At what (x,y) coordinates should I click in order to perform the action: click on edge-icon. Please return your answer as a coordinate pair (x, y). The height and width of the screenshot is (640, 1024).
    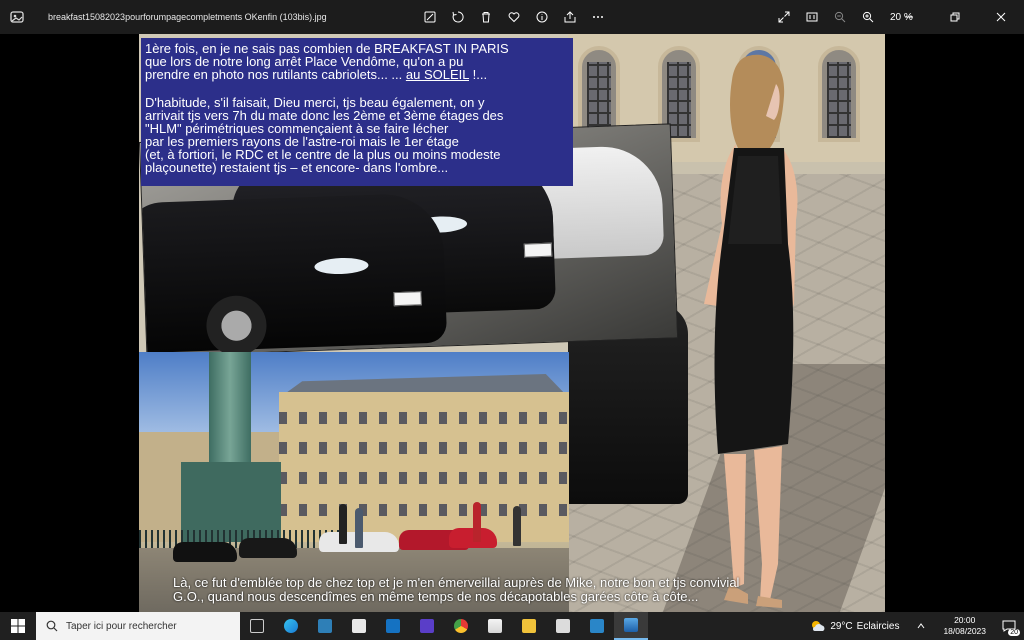
    Looking at the image, I should click on (291, 626).